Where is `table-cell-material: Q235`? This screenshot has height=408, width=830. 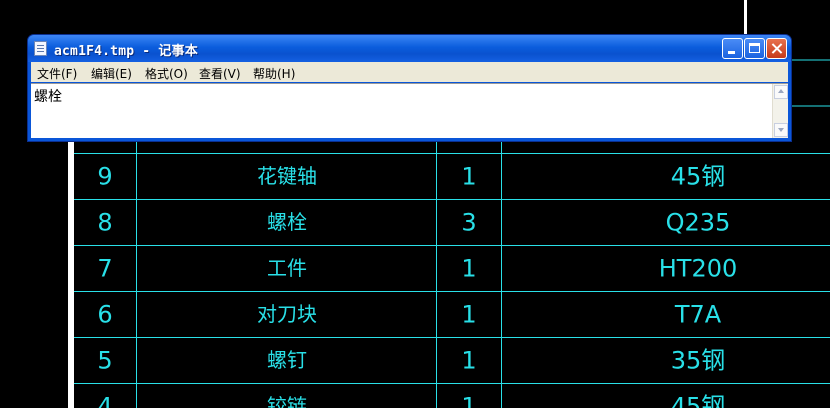 table-cell-material: Q235 is located at coordinates (698, 223).